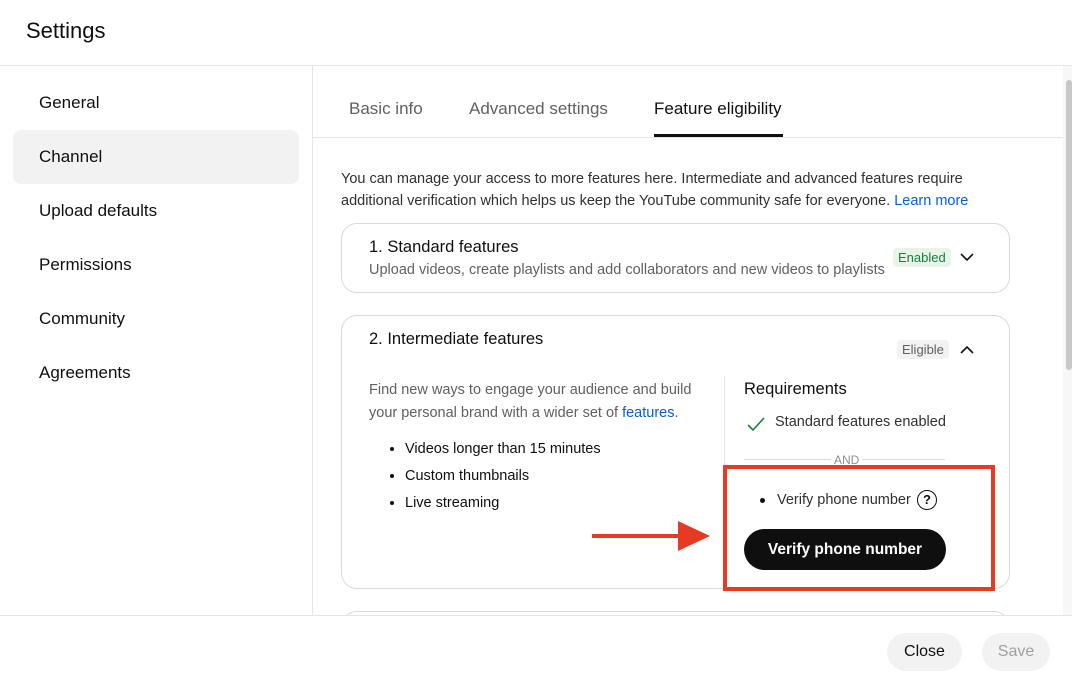 Image resolution: width=1072 pixels, height=686 pixels. Describe the element at coordinates (538, 109) in the screenshot. I see `tab-advanced-settings: Advanced settings` at that location.